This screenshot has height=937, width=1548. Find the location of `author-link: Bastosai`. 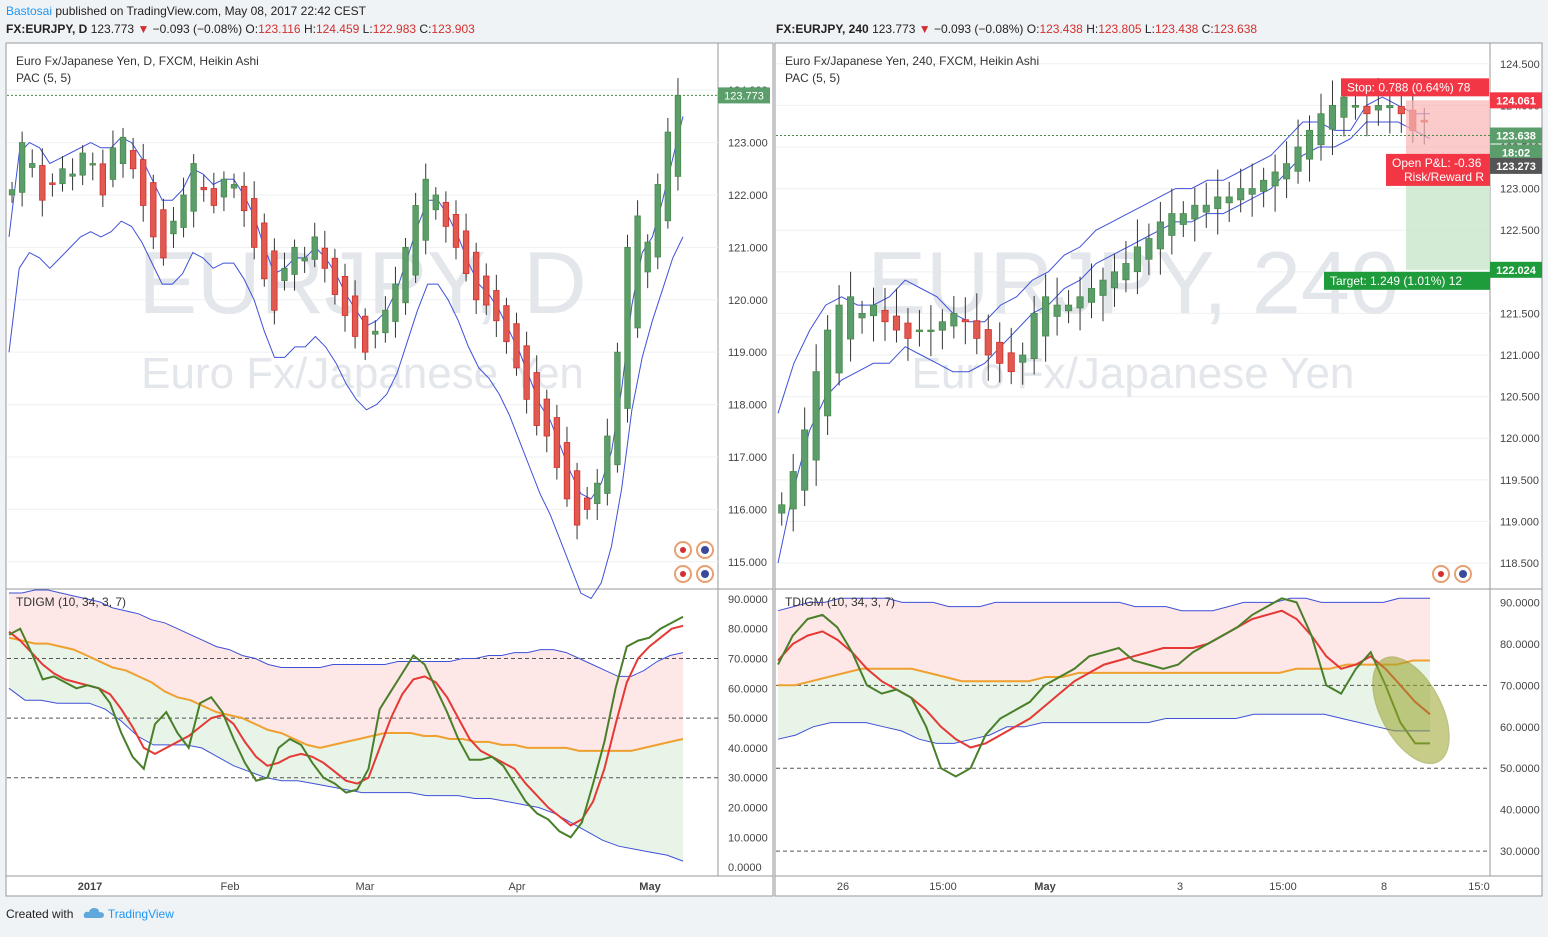

author-link: Bastosai is located at coordinates (29, 11).